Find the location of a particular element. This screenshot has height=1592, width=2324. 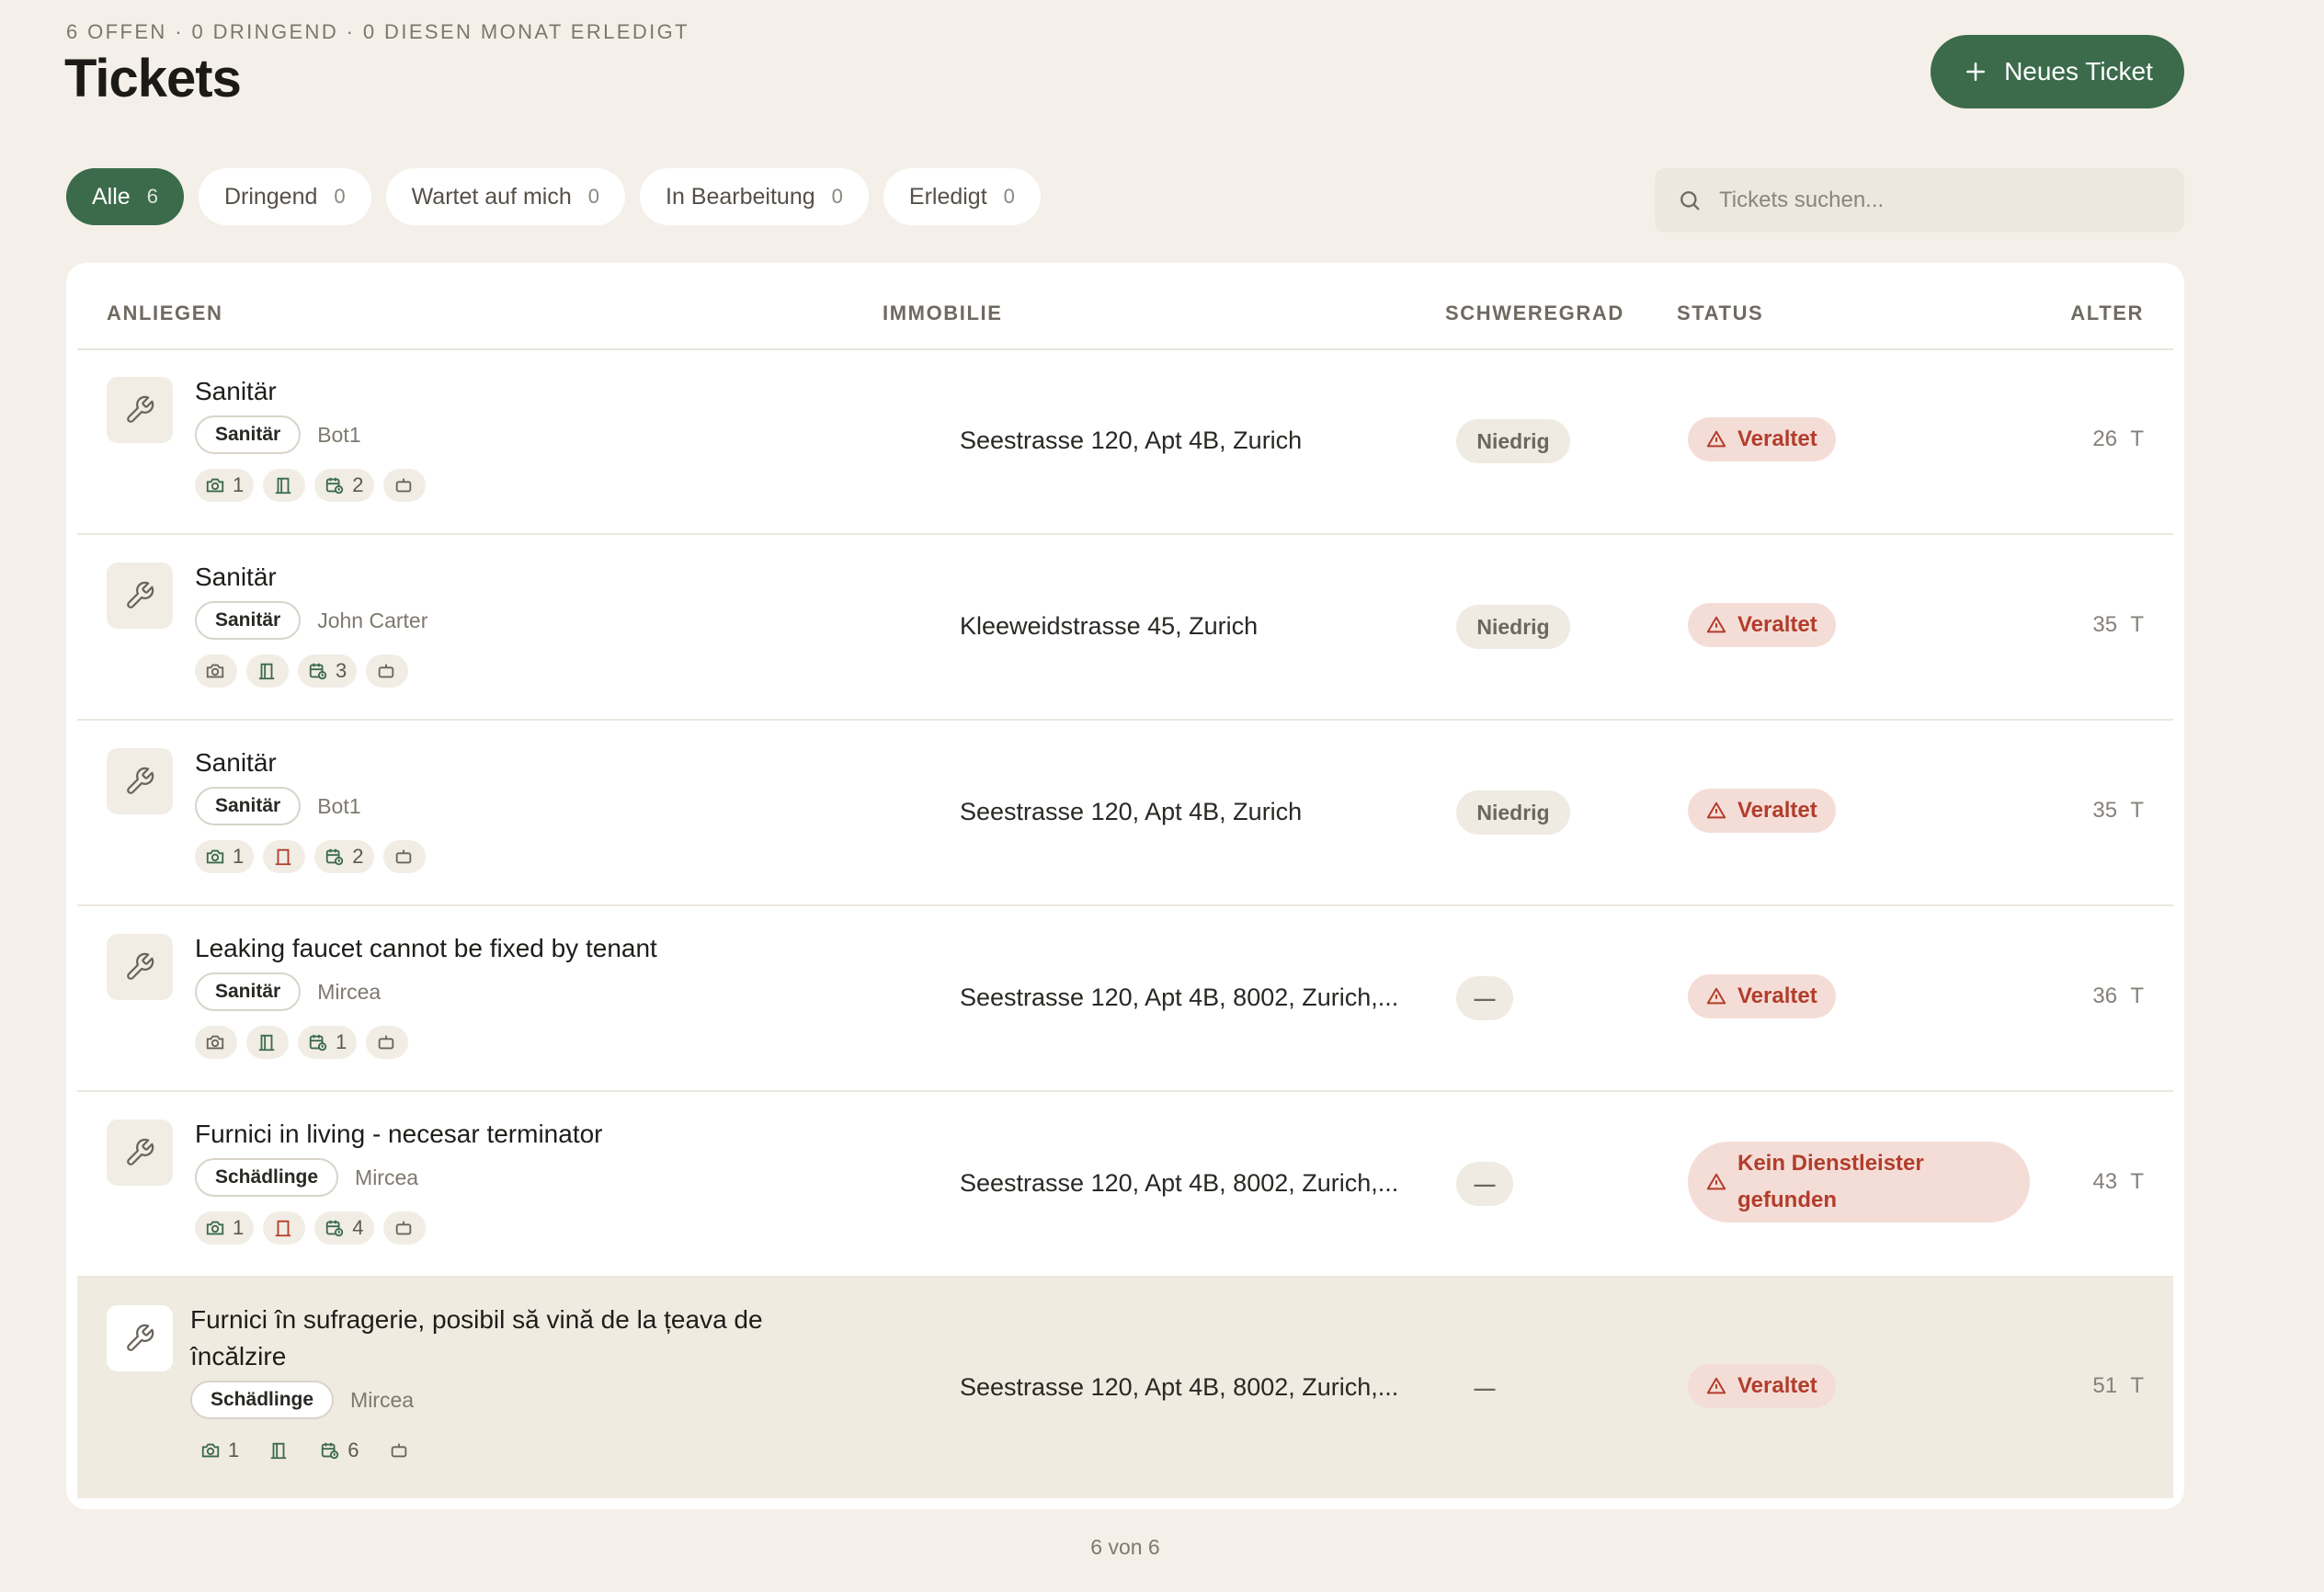

ticket-title: Furnici in living - necesar terminator is located at coordinates (399, 1134).